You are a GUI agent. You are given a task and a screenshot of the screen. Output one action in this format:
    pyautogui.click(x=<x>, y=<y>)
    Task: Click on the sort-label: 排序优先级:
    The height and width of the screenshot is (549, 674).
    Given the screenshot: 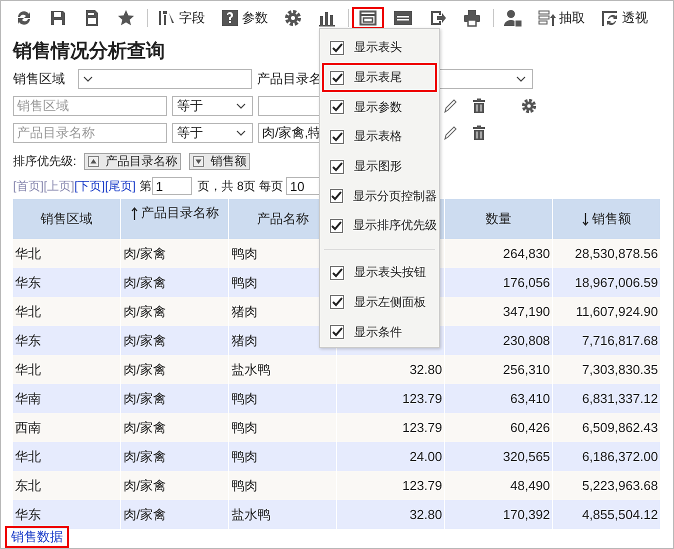 What is the action you would take?
    pyautogui.click(x=44, y=161)
    